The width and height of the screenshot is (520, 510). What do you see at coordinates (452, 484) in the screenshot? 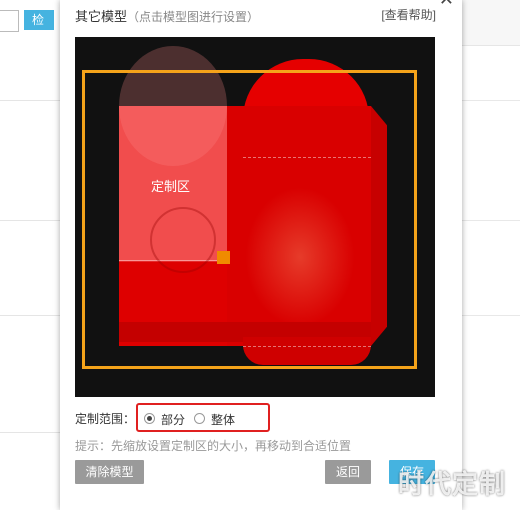
I see `watermark-logo: 时代定制` at bounding box center [452, 484].